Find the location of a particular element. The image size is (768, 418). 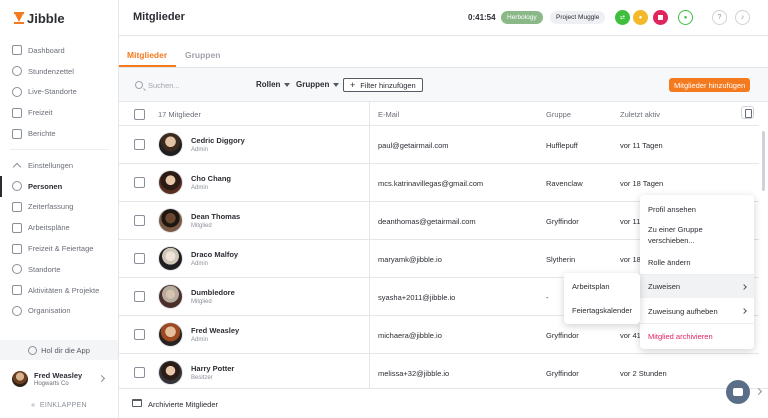

menu-item-assign: Zuweisen is located at coordinates (697, 286).